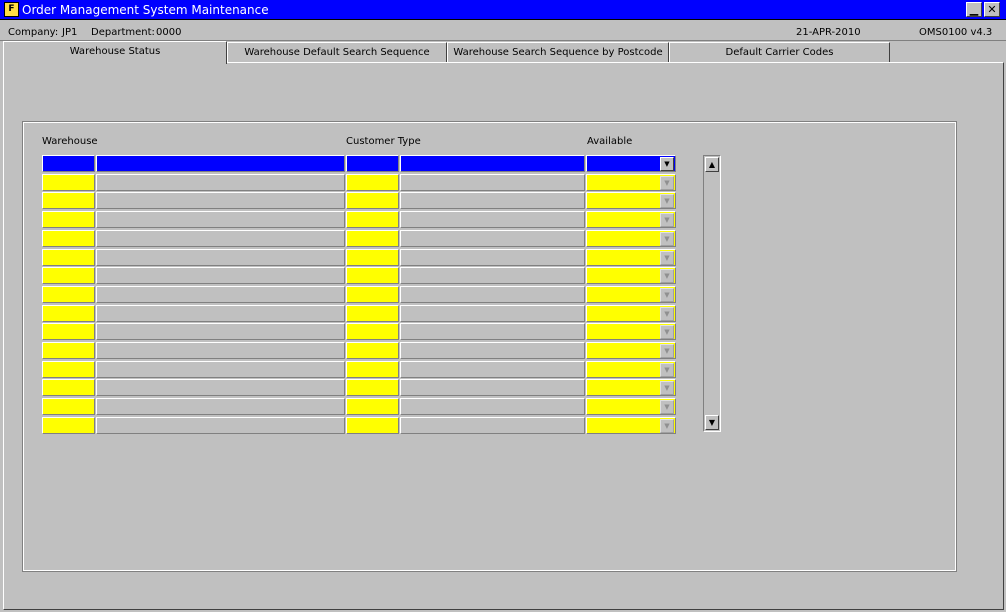  What do you see at coordinates (992, 9) in the screenshot?
I see `close-button: ✕` at bounding box center [992, 9].